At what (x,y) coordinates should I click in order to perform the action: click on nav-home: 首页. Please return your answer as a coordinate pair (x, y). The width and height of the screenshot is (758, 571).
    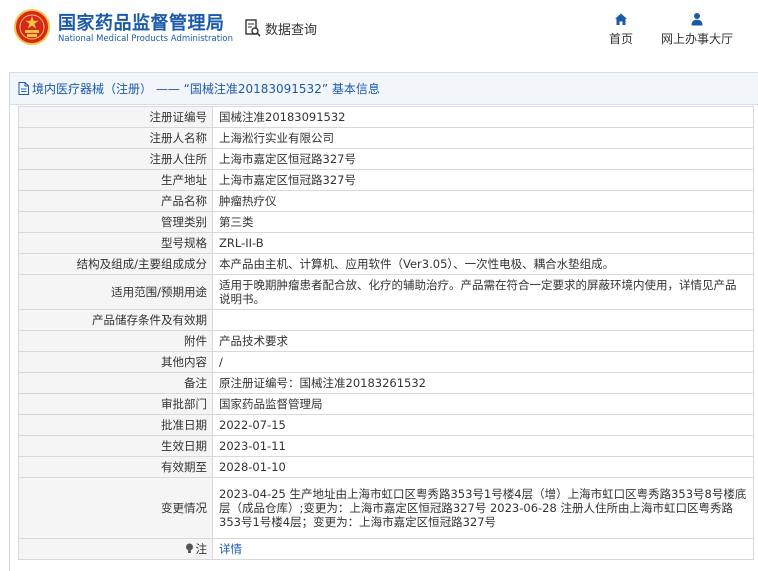
    Looking at the image, I should click on (621, 29).